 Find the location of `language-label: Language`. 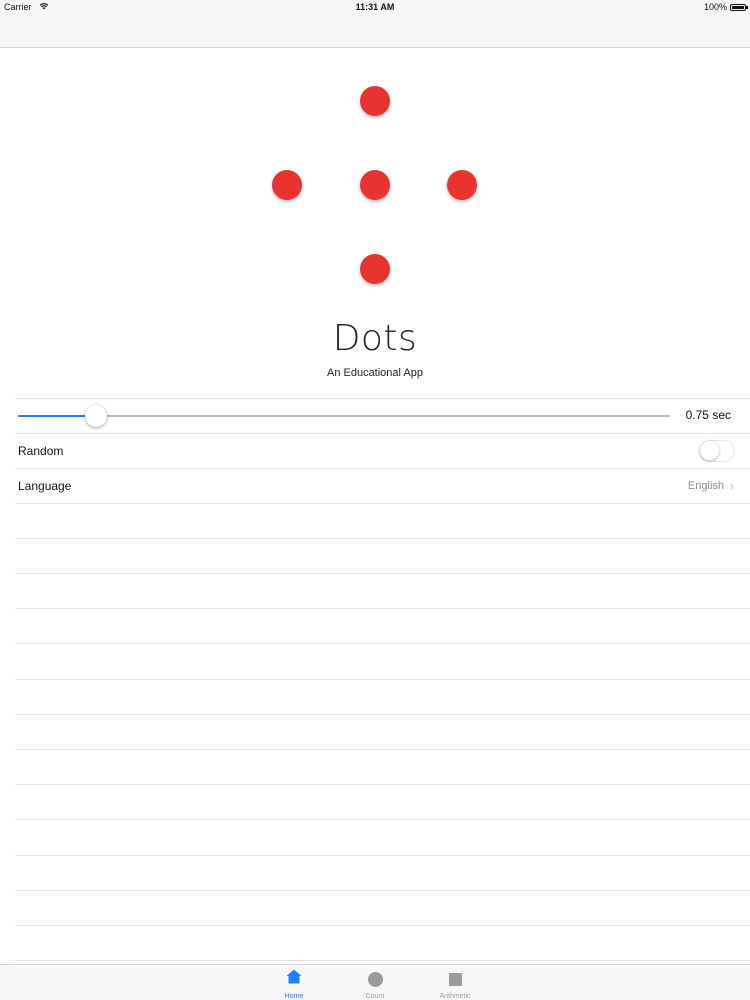

language-label: Language is located at coordinates (45, 486).